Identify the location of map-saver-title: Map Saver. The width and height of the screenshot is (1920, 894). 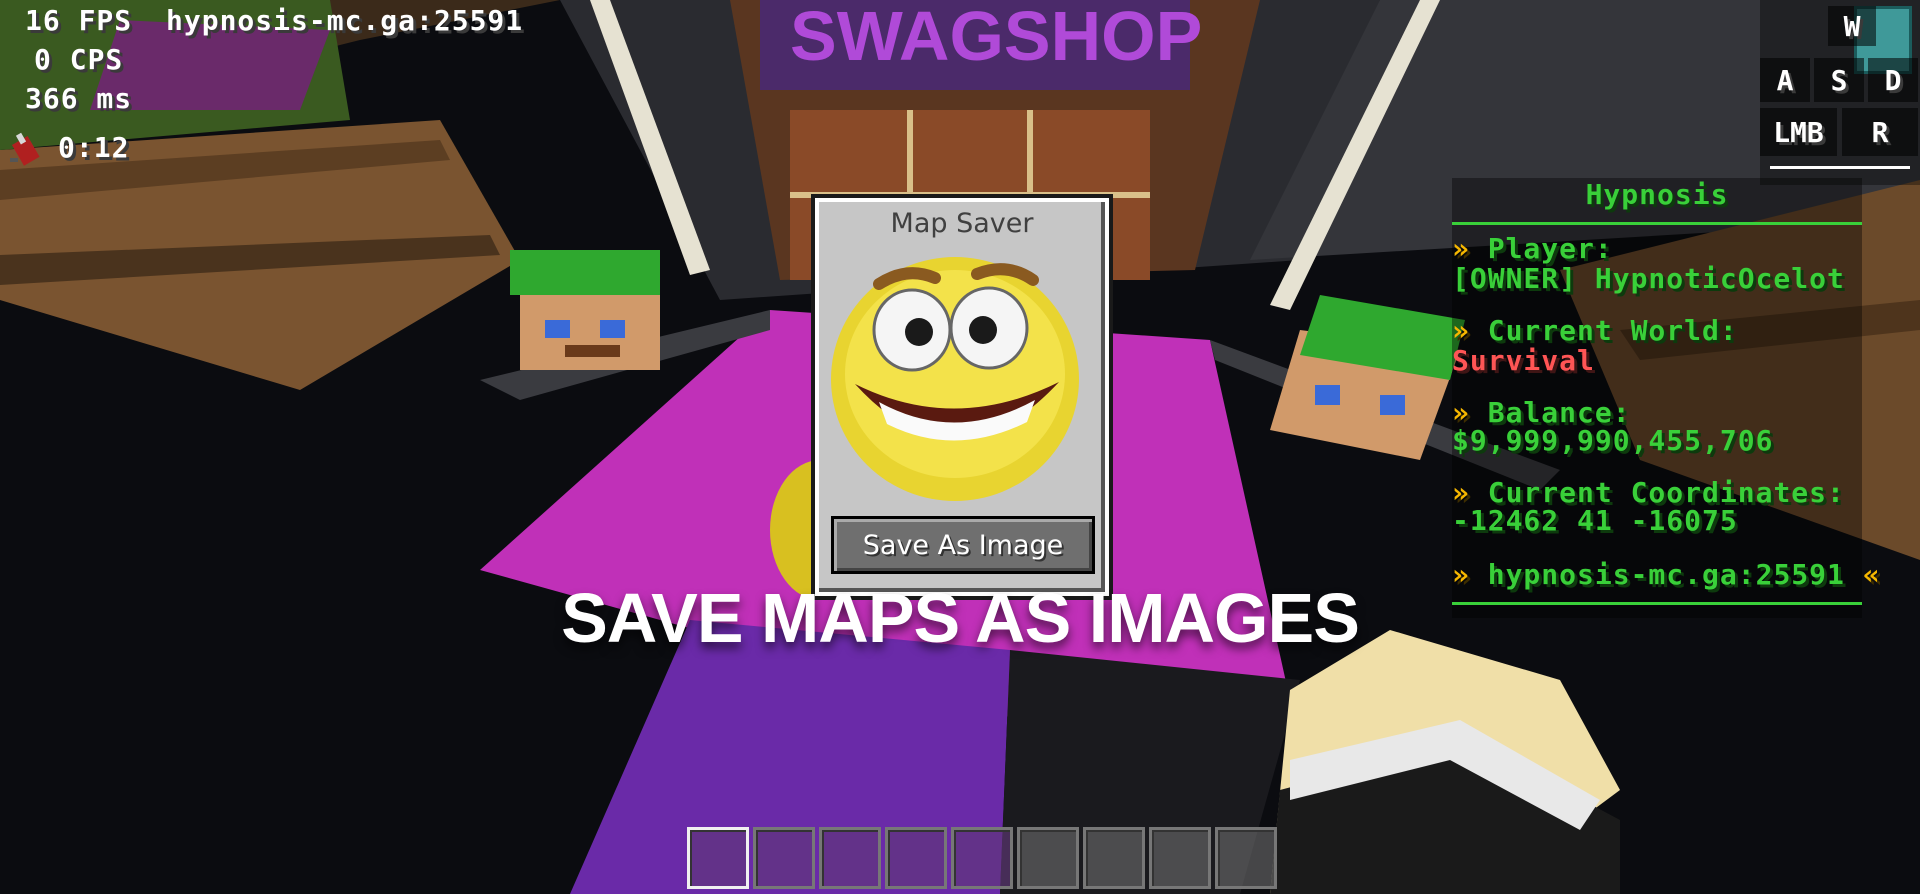
(962, 223).